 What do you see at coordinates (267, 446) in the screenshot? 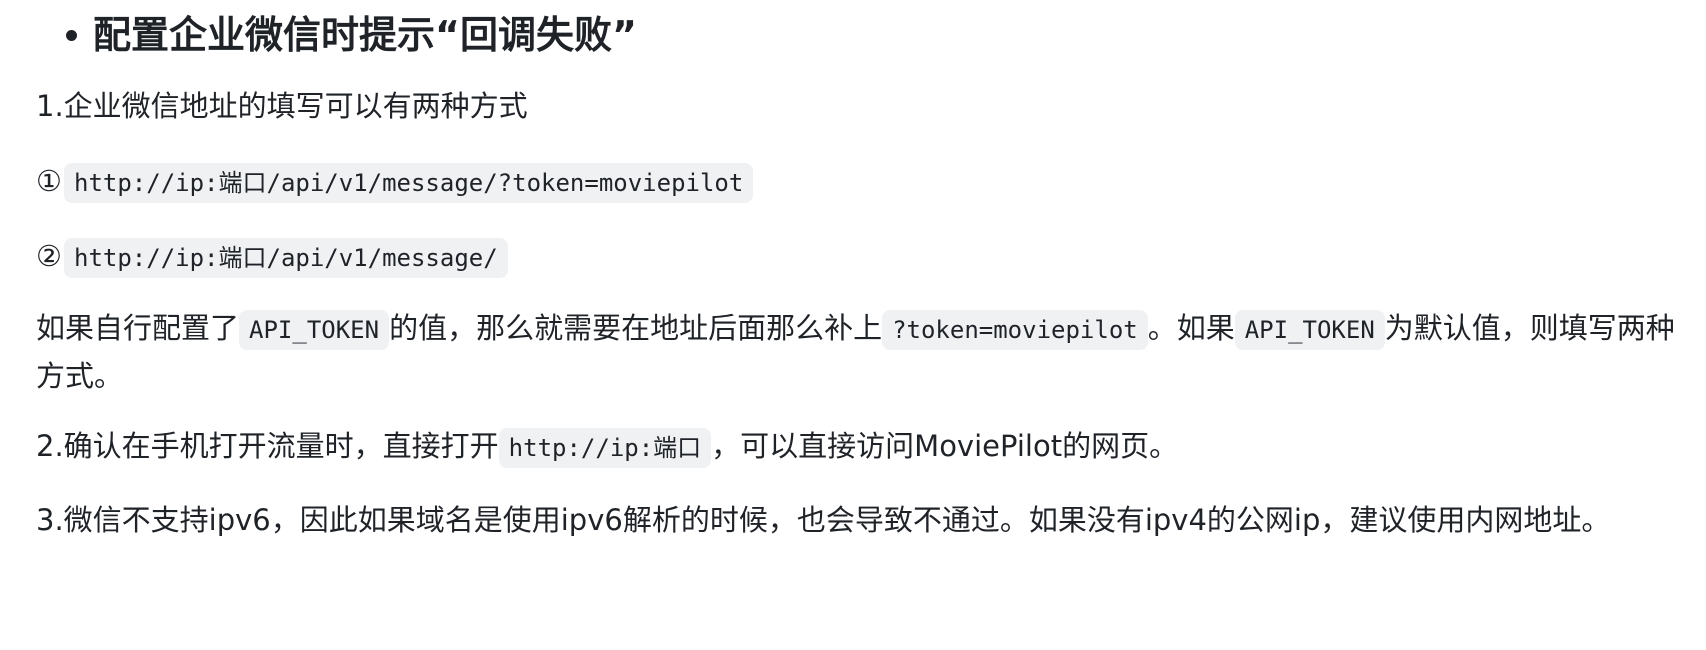
I see `text-segment: 2.确认在手机打开流量时，直接打开` at bounding box center [267, 446].